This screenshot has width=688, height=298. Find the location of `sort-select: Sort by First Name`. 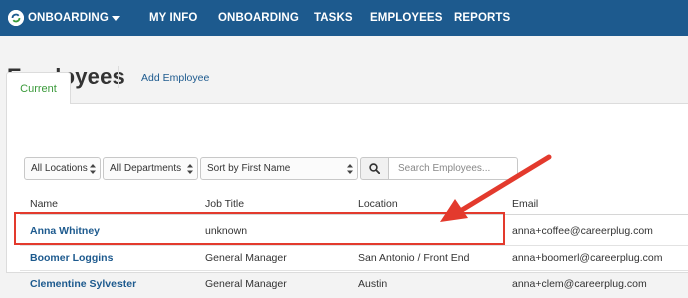

sort-select: Sort by First Name is located at coordinates (279, 168).